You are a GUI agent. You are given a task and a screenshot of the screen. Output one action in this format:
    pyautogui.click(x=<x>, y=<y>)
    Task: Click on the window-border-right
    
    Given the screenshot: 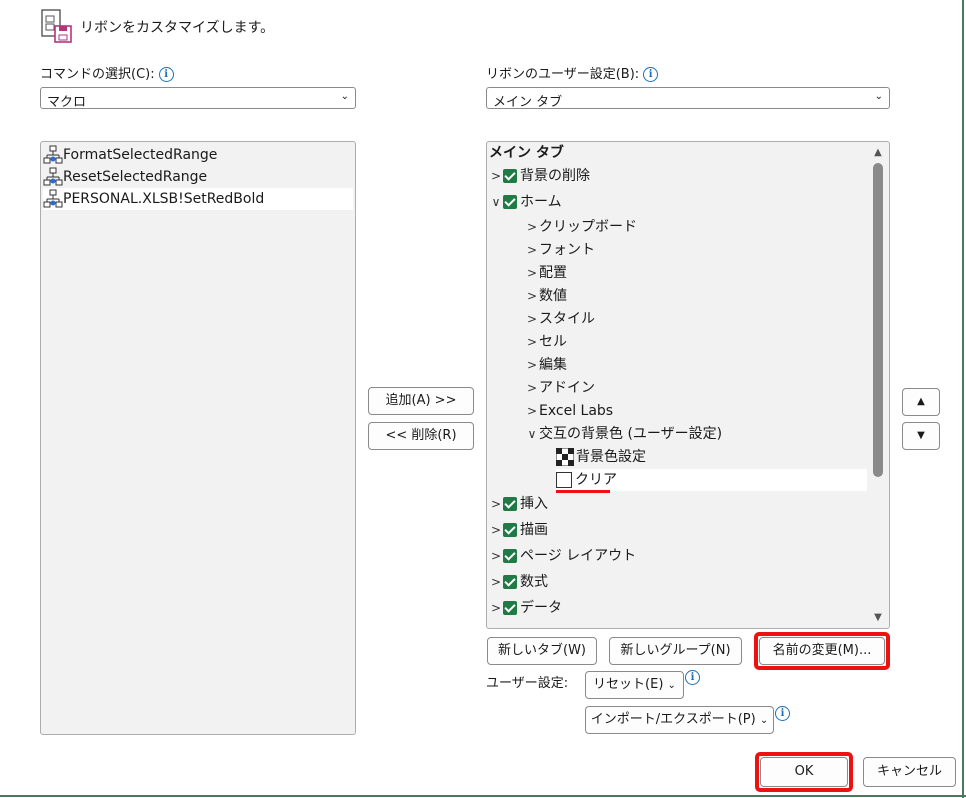 What is the action you would take?
    pyautogui.click(x=963, y=399)
    